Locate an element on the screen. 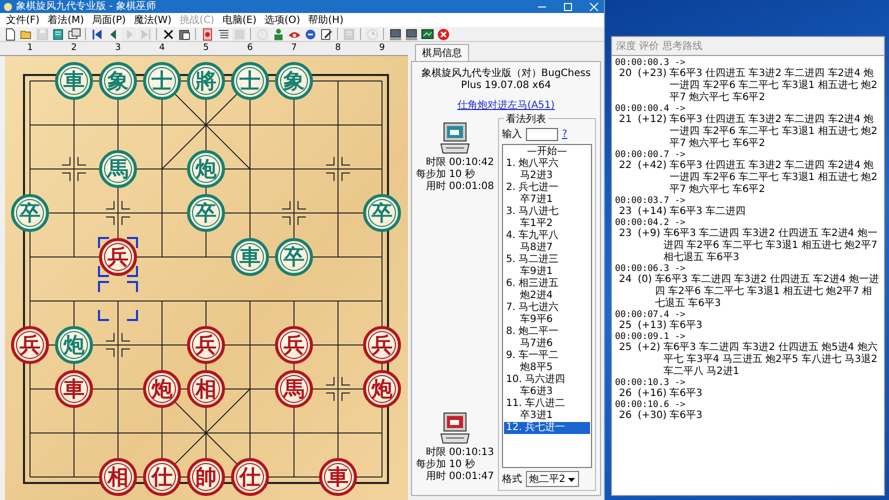 This screenshot has width=889, height=500. score: (+14) is located at coordinates (652, 212).